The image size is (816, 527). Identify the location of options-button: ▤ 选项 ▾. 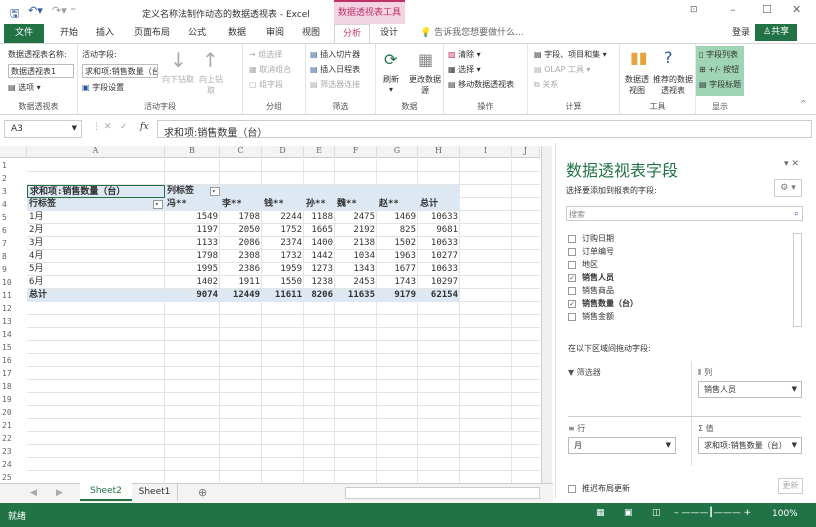
(24, 87).